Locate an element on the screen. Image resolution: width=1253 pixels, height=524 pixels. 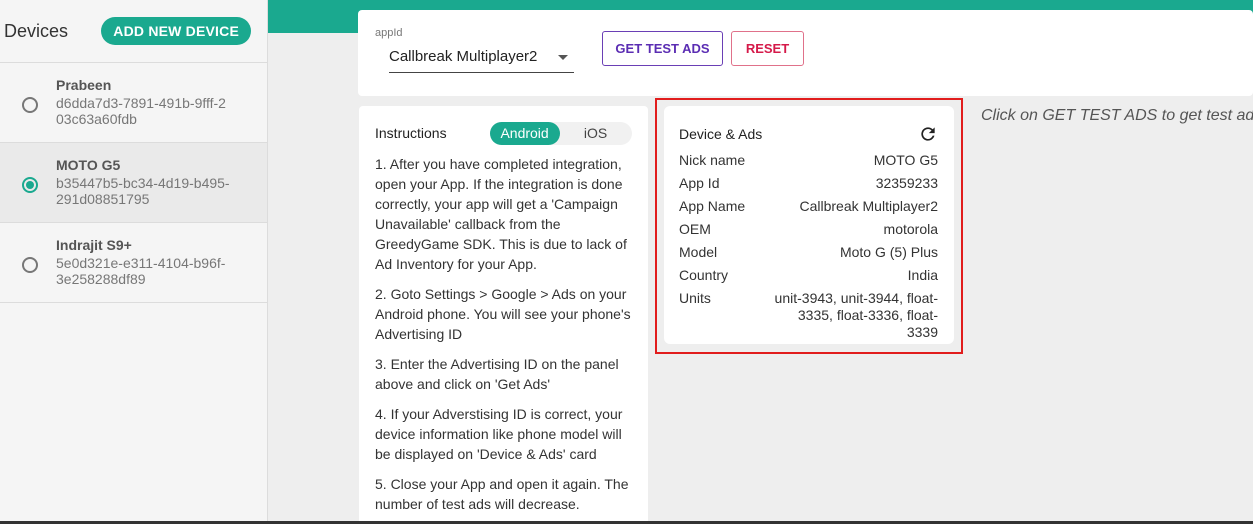
device-id: 5e0d321e-e311-4104-b96f-3e258288df89 is located at coordinates (141, 271).